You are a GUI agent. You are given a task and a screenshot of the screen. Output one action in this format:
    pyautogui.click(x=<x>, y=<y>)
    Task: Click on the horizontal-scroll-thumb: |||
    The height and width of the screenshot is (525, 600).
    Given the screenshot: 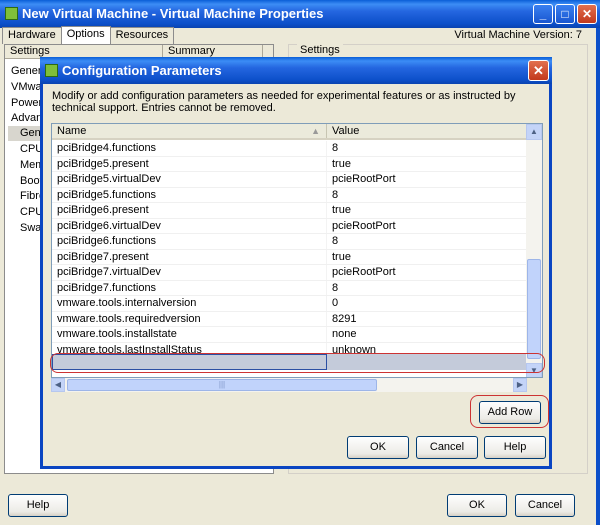 What is the action you would take?
    pyautogui.click(x=222, y=385)
    